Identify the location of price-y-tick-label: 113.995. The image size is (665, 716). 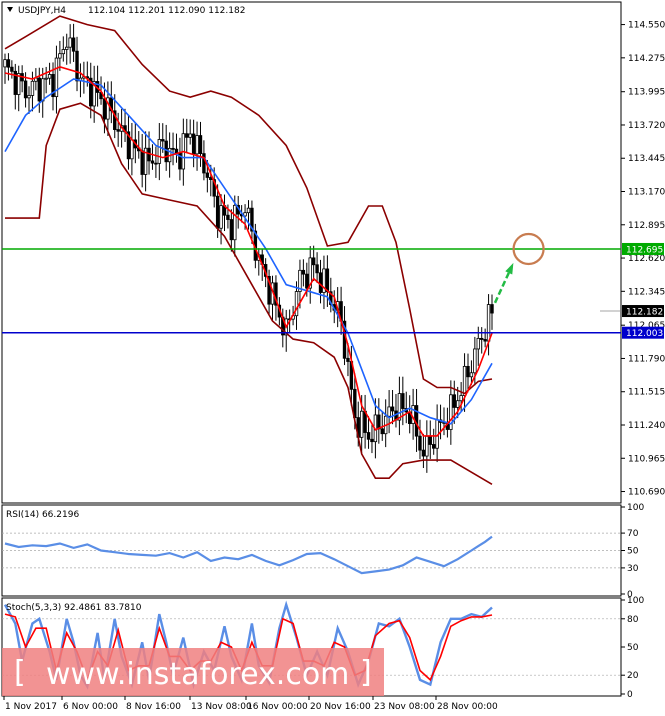
(646, 93).